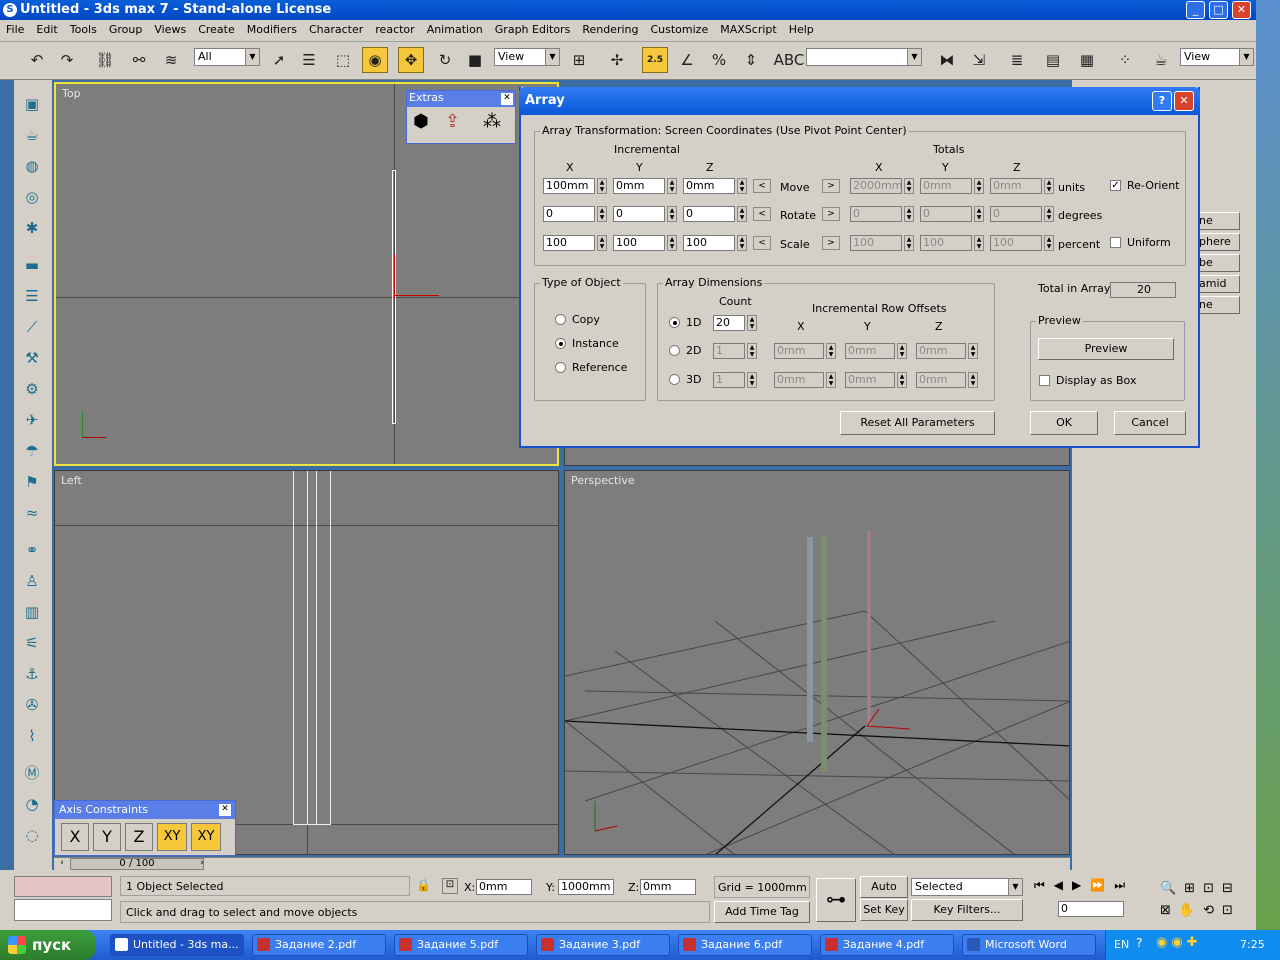  What do you see at coordinates (32, 612) in the screenshot?
I see `skin-icon: ▥` at bounding box center [32, 612].